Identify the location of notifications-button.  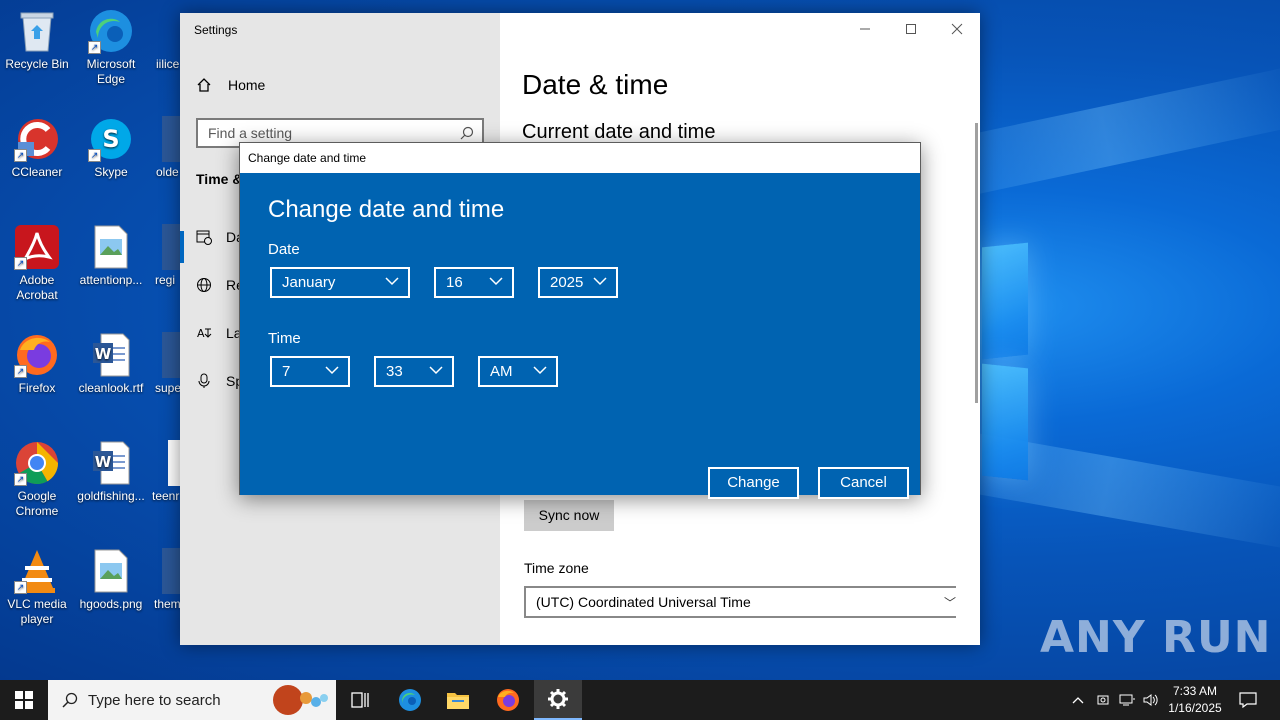
(1248, 700).